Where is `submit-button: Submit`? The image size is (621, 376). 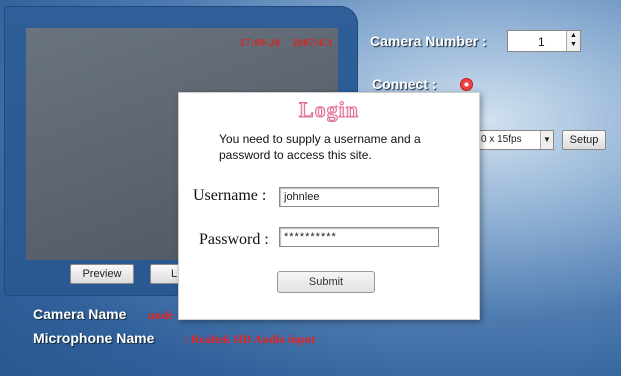
submit-button: Submit is located at coordinates (326, 282).